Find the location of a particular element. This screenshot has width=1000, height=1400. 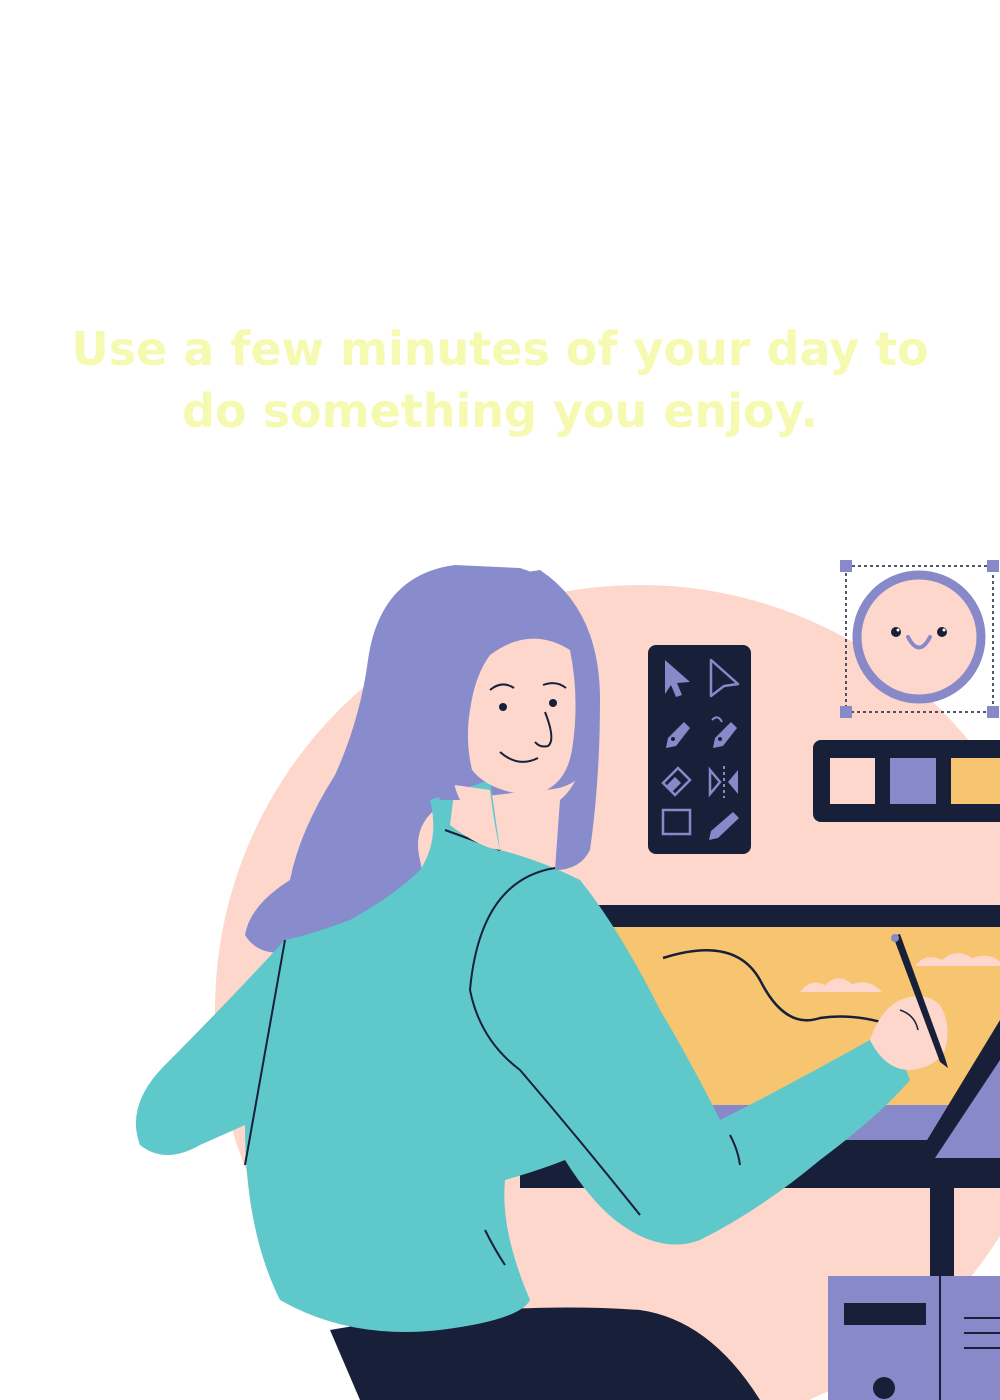

smiley-face-icon is located at coordinates (919, 637).